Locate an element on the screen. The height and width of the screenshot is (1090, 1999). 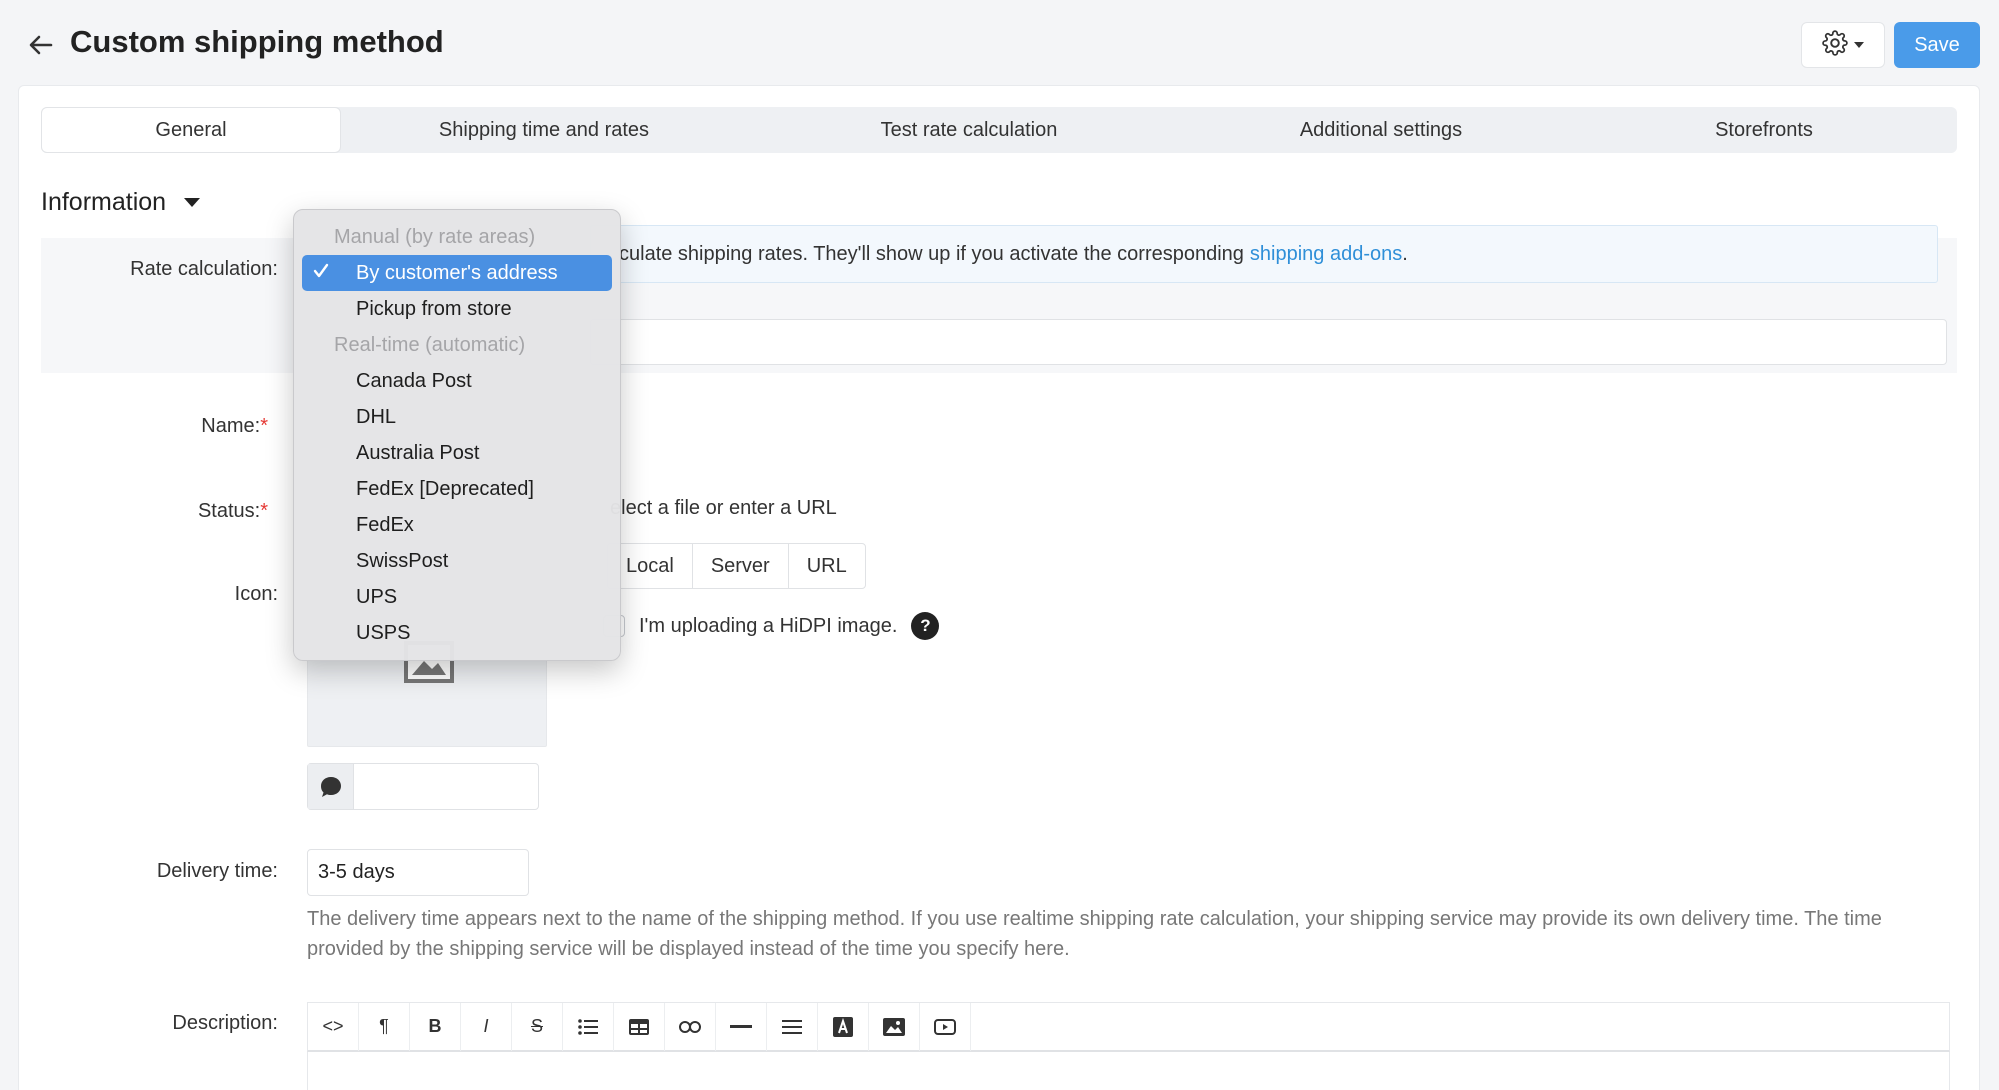
description-editor is located at coordinates (1128, 1071).